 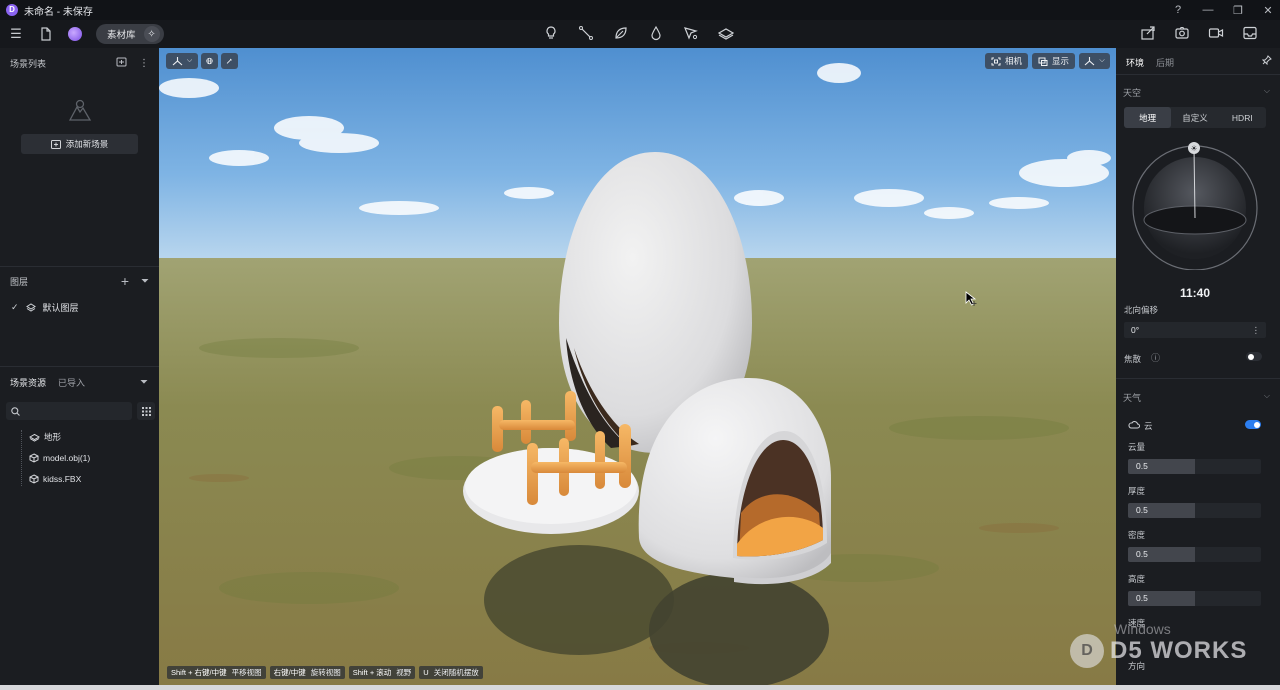 I want to click on render-icon, so click(x=1250, y=33).